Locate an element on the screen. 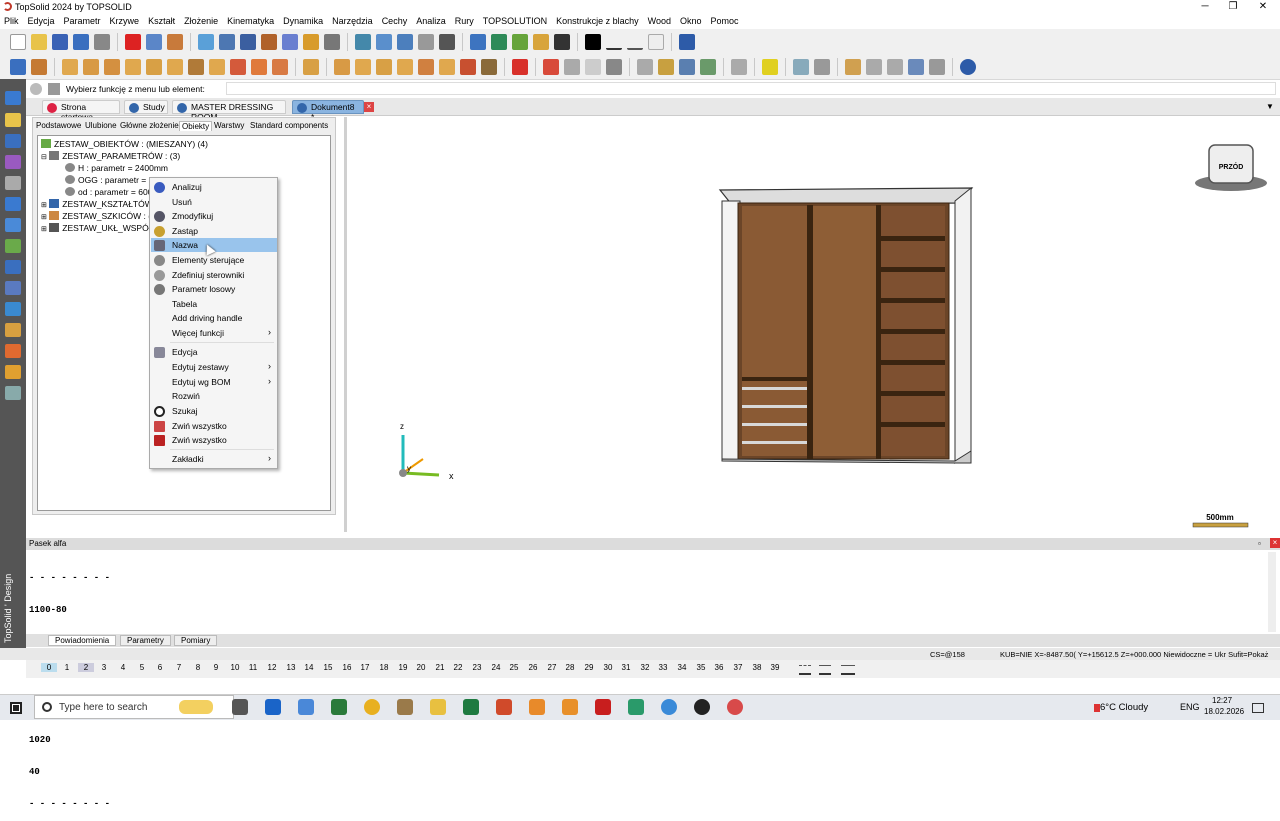  menu-ksztalt: Kształt is located at coordinates (162, 20).